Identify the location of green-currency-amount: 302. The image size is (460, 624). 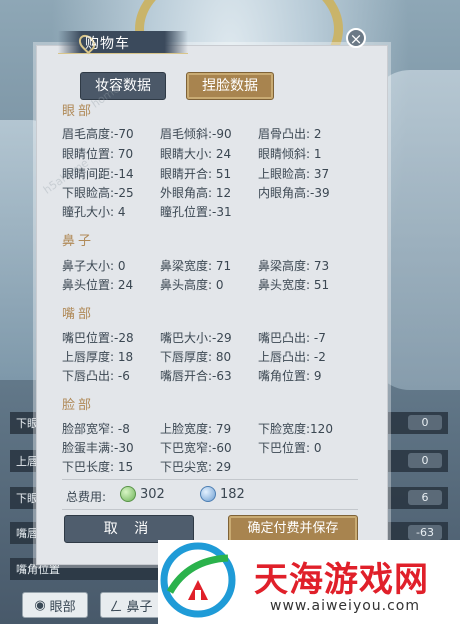
(152, 494).